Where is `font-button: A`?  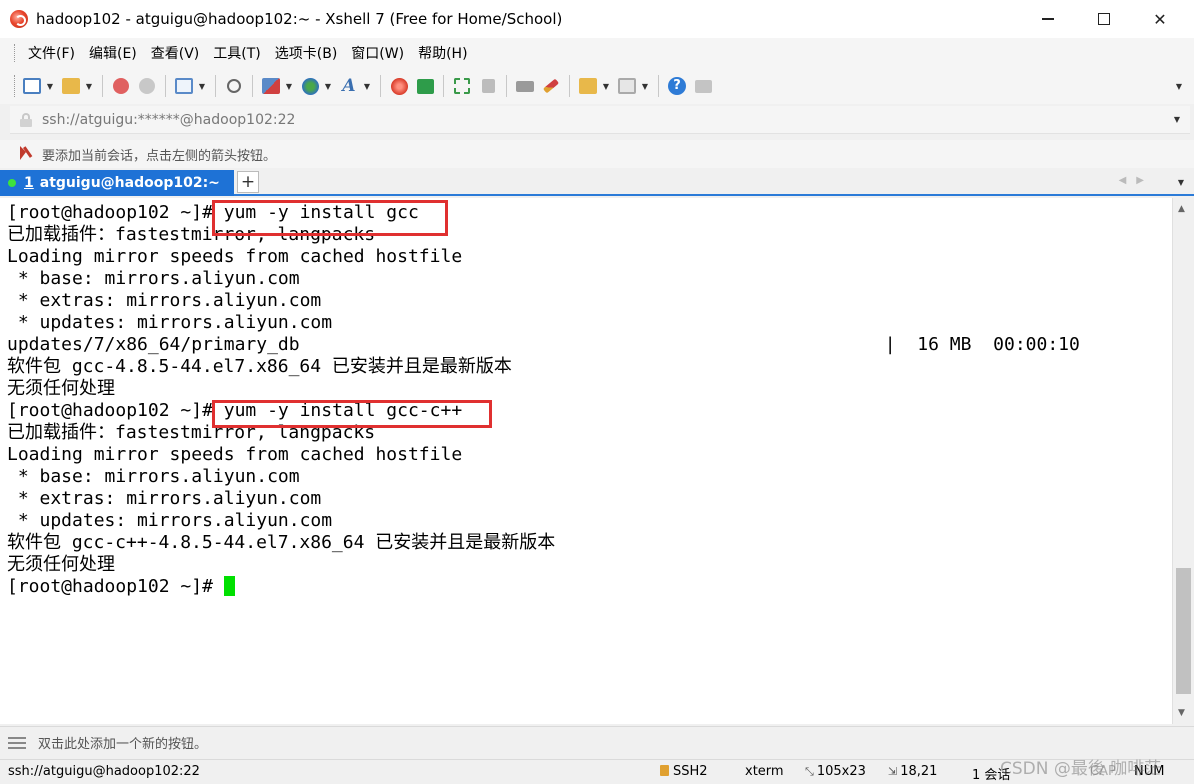 font-button: A is located at coordinates (349, 86).